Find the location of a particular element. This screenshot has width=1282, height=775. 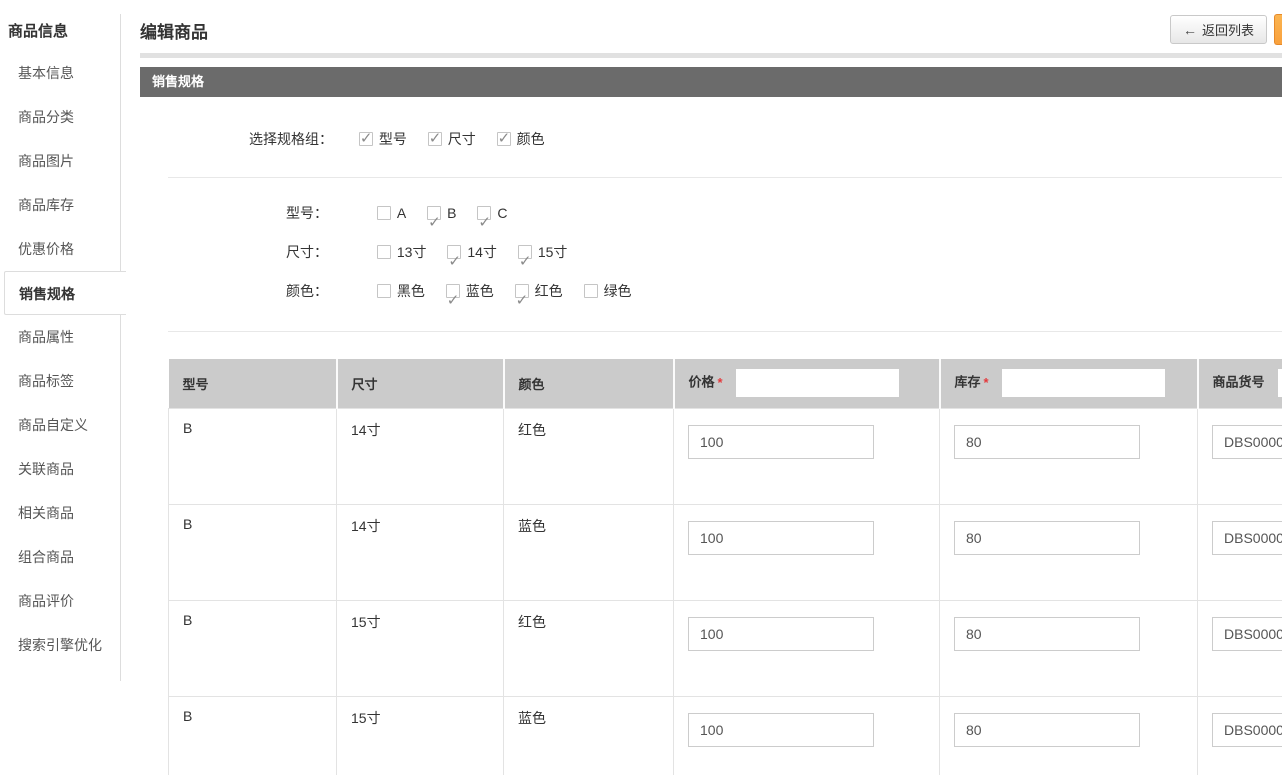

sidebar-item-images: 商品图片 is located at coordinates (60, 161).